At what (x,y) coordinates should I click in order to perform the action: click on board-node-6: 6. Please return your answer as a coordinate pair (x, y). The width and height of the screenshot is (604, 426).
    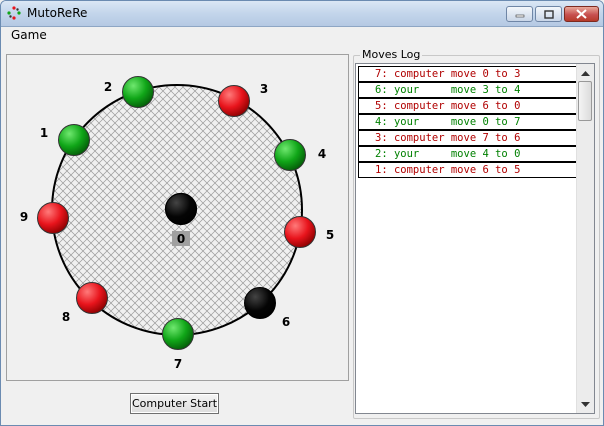
    Looking at the image, I should click on (267, 308).